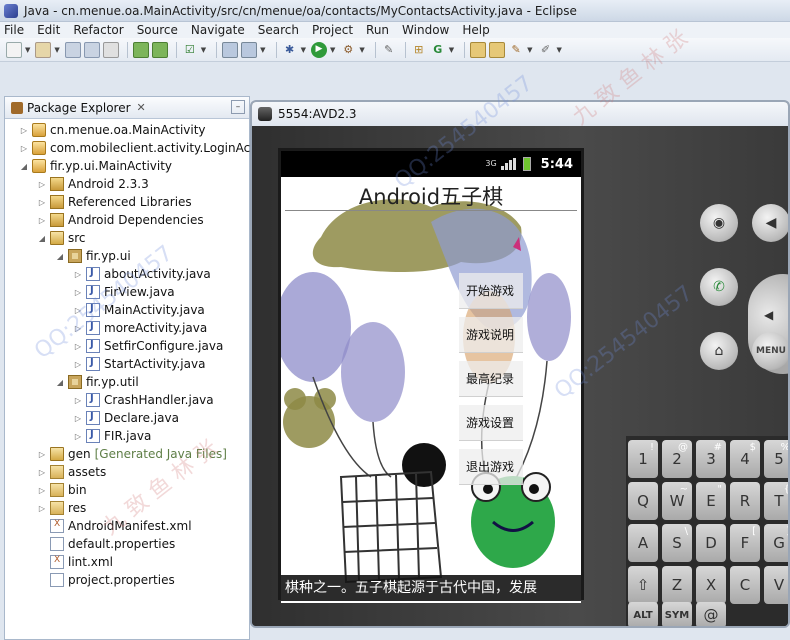 The width and height of the screenshot is (790, 640). I want to click on avd-manager-icon, so click(159, 49).